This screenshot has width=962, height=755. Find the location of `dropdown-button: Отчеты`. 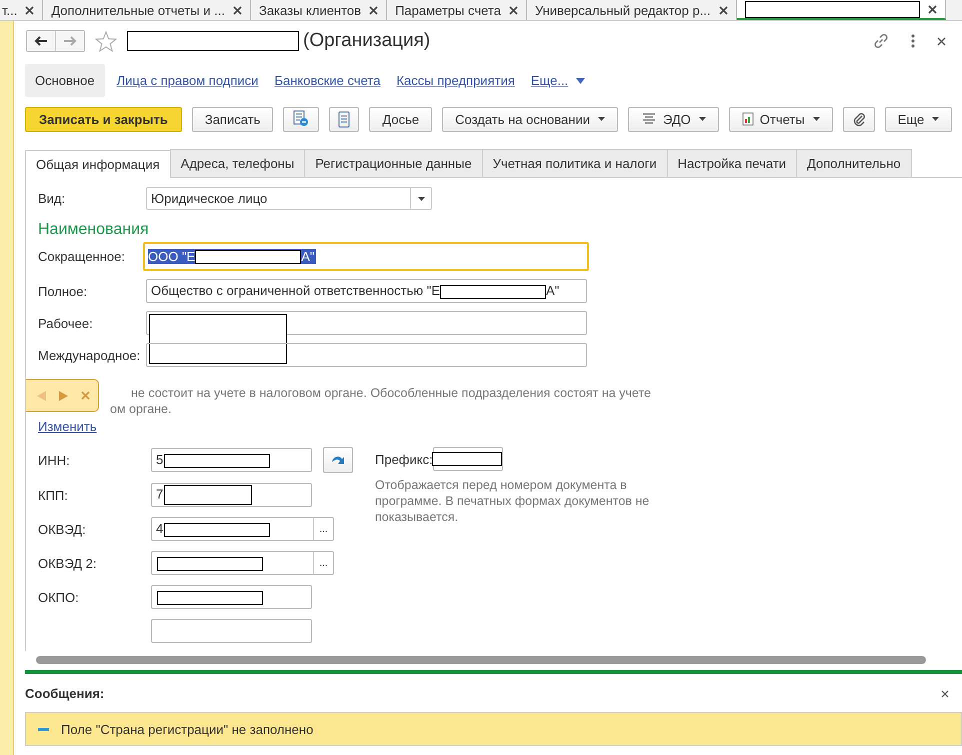

dropdown-button: Отчеты is located at coordinates (780, 119).